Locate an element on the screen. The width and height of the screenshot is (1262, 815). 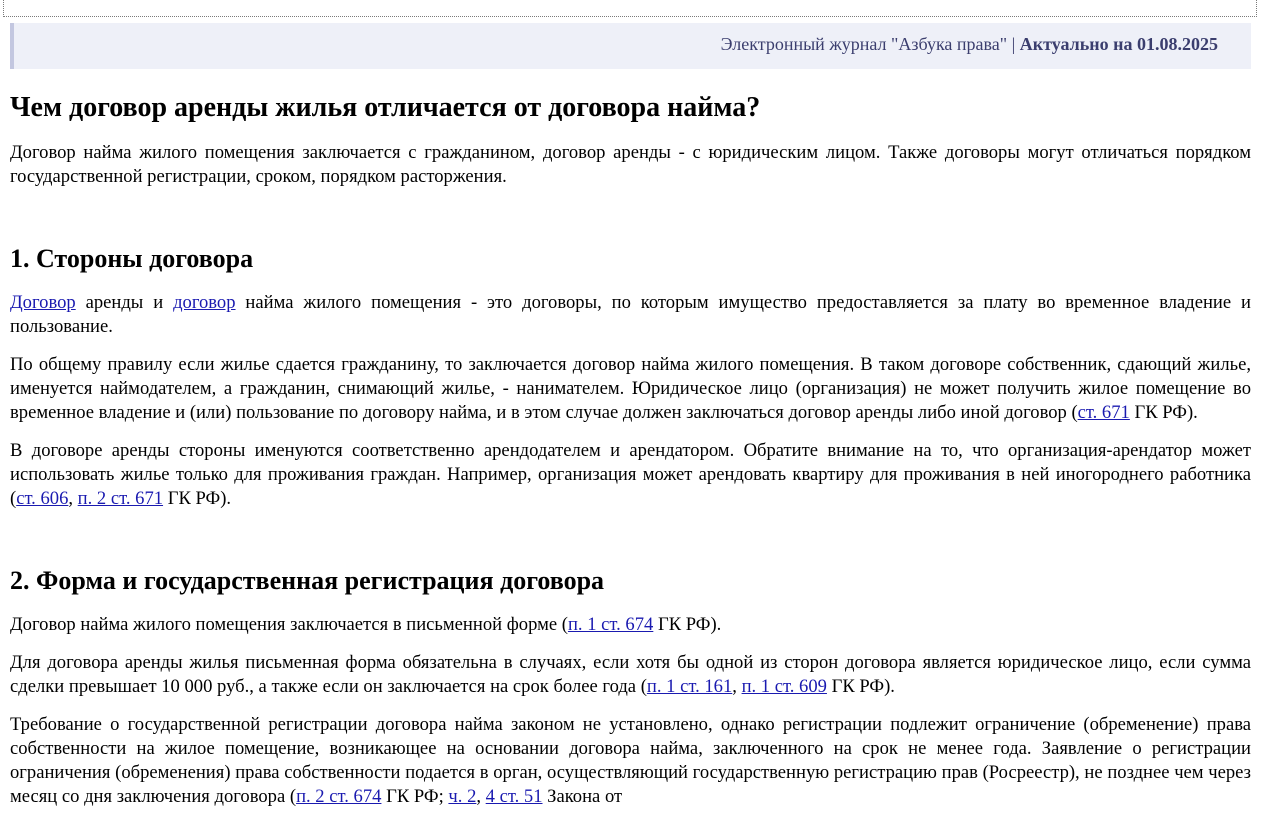
section1-title: 1. Стороны договора is located at coordinates (132, 258).